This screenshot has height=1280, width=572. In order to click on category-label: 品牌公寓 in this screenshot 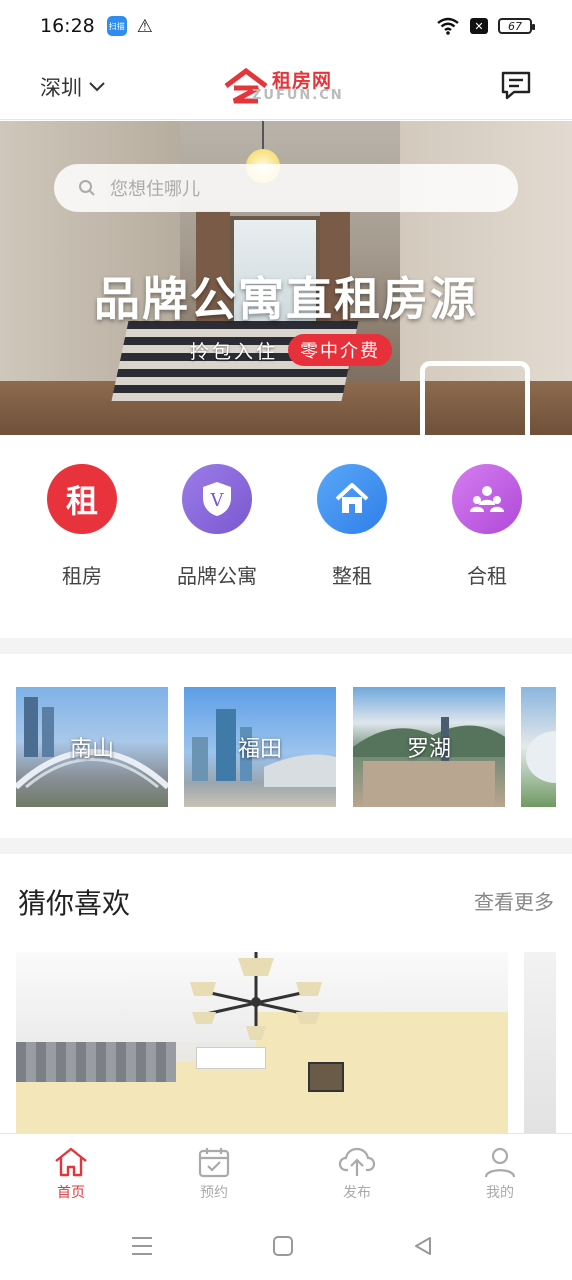, I will do `click(217, 576)`.